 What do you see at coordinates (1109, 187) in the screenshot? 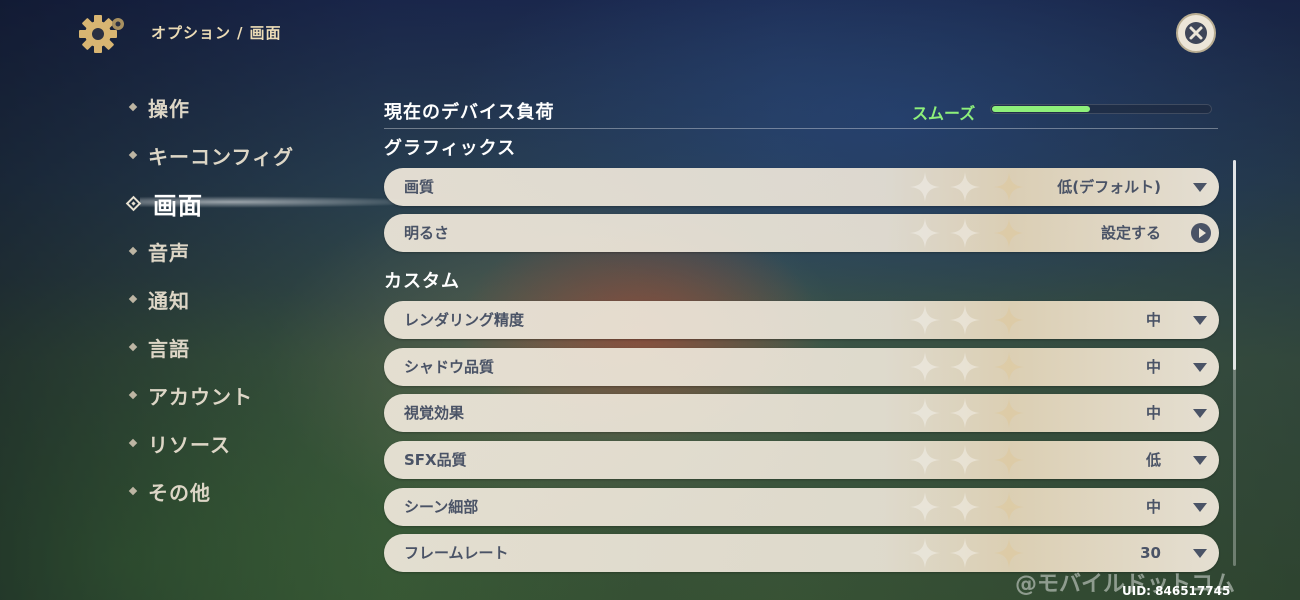
I see `setting-value: 低(デフォルト)` at bounding box center [1109, 187].